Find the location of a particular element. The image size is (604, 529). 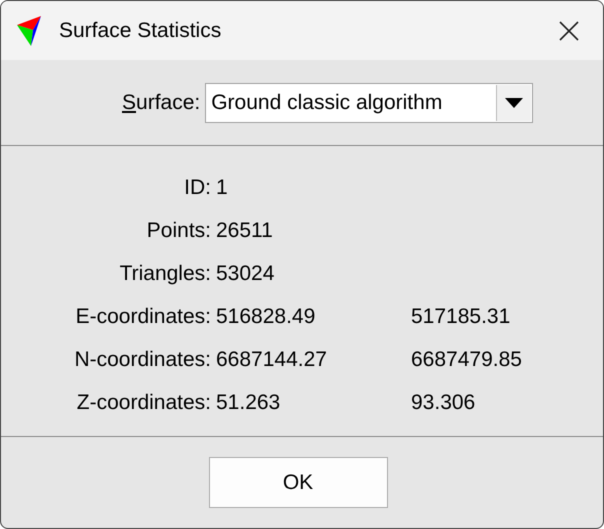

app-icon is located at coordinates (29, 31).